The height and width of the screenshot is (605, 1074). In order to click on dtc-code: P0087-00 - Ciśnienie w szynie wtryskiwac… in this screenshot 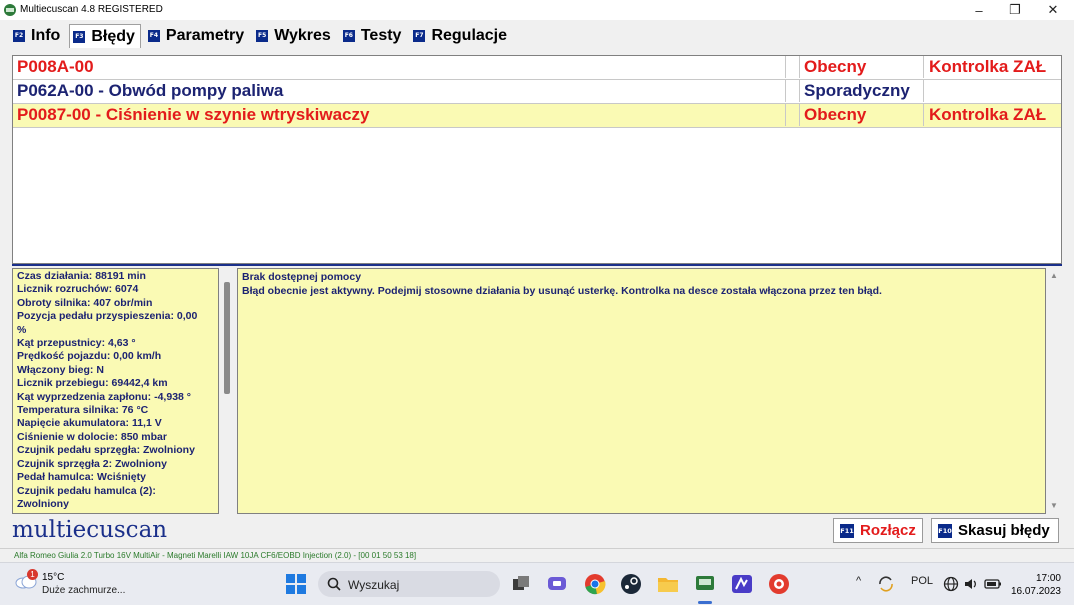, I will do `click(193, 114)`.